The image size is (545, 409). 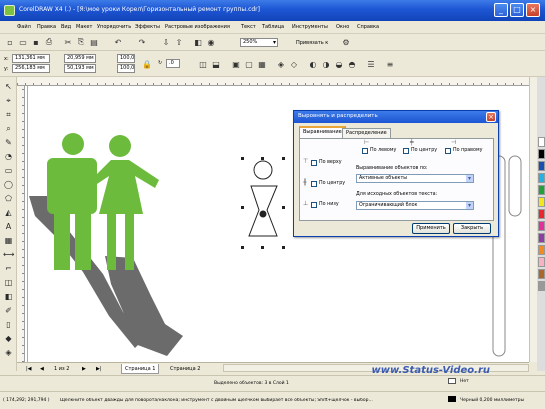 What do you see at coordinates (126, 58) in the screenshot?
I see `scale-width-input: 100,0` at bounding box center [126, 58].